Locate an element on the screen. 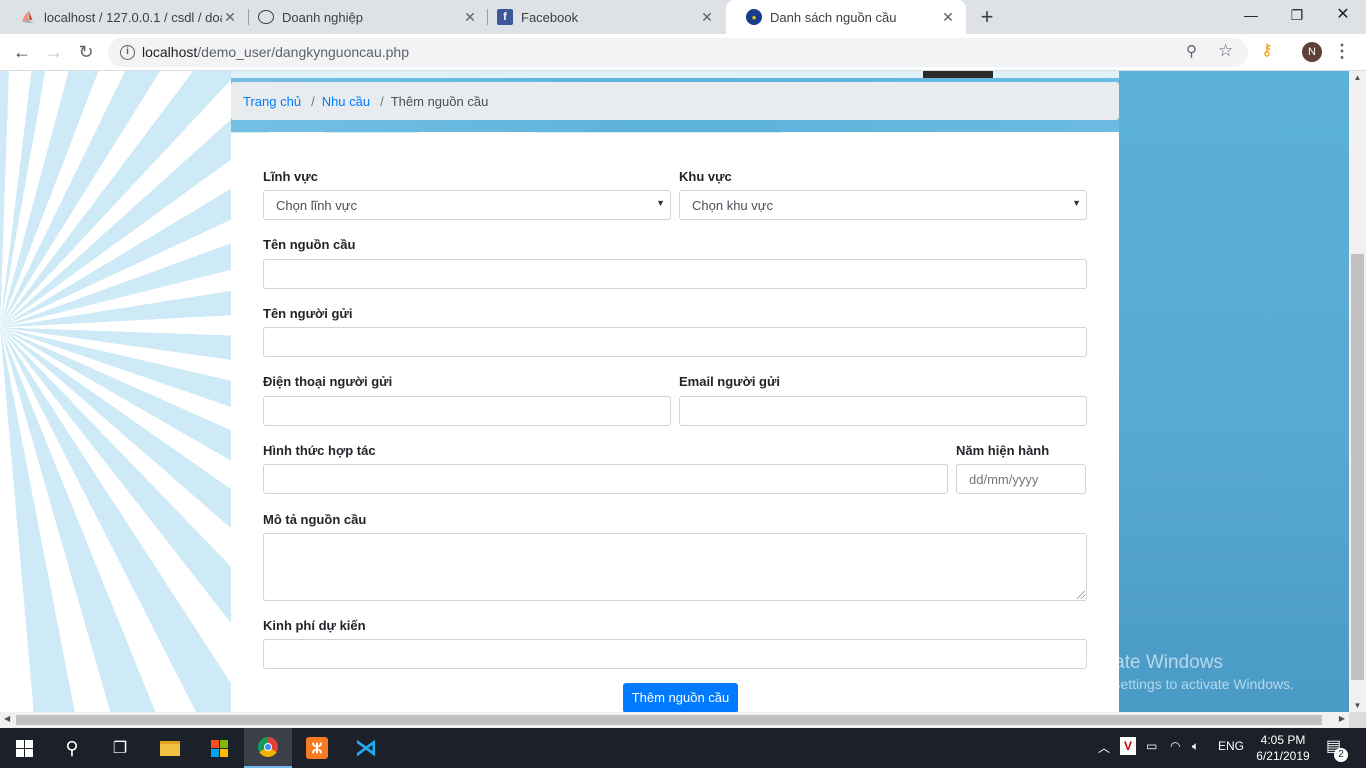 Image resolution: width=1366 pixels, height=768 pixels. tab-facebook: f Facebook ✕ is located at coordinates (601, 17).